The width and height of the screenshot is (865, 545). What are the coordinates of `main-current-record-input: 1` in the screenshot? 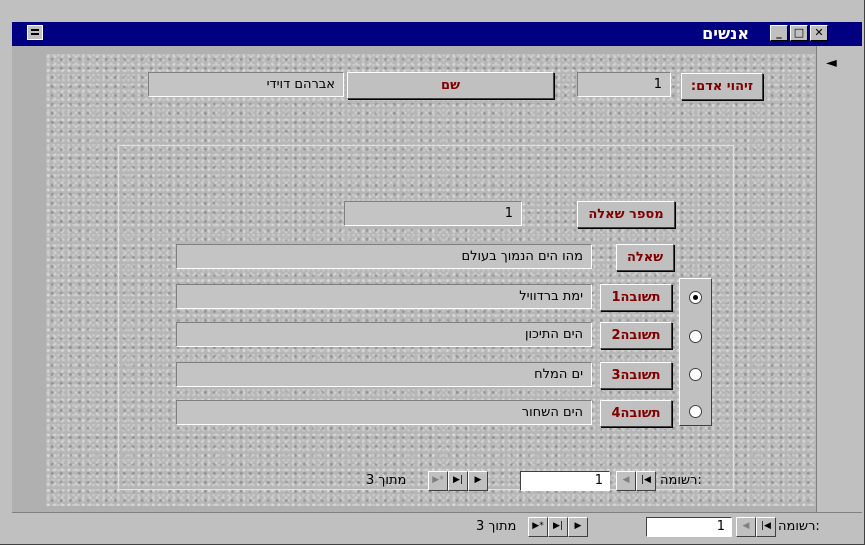 It's located at (689, 527).